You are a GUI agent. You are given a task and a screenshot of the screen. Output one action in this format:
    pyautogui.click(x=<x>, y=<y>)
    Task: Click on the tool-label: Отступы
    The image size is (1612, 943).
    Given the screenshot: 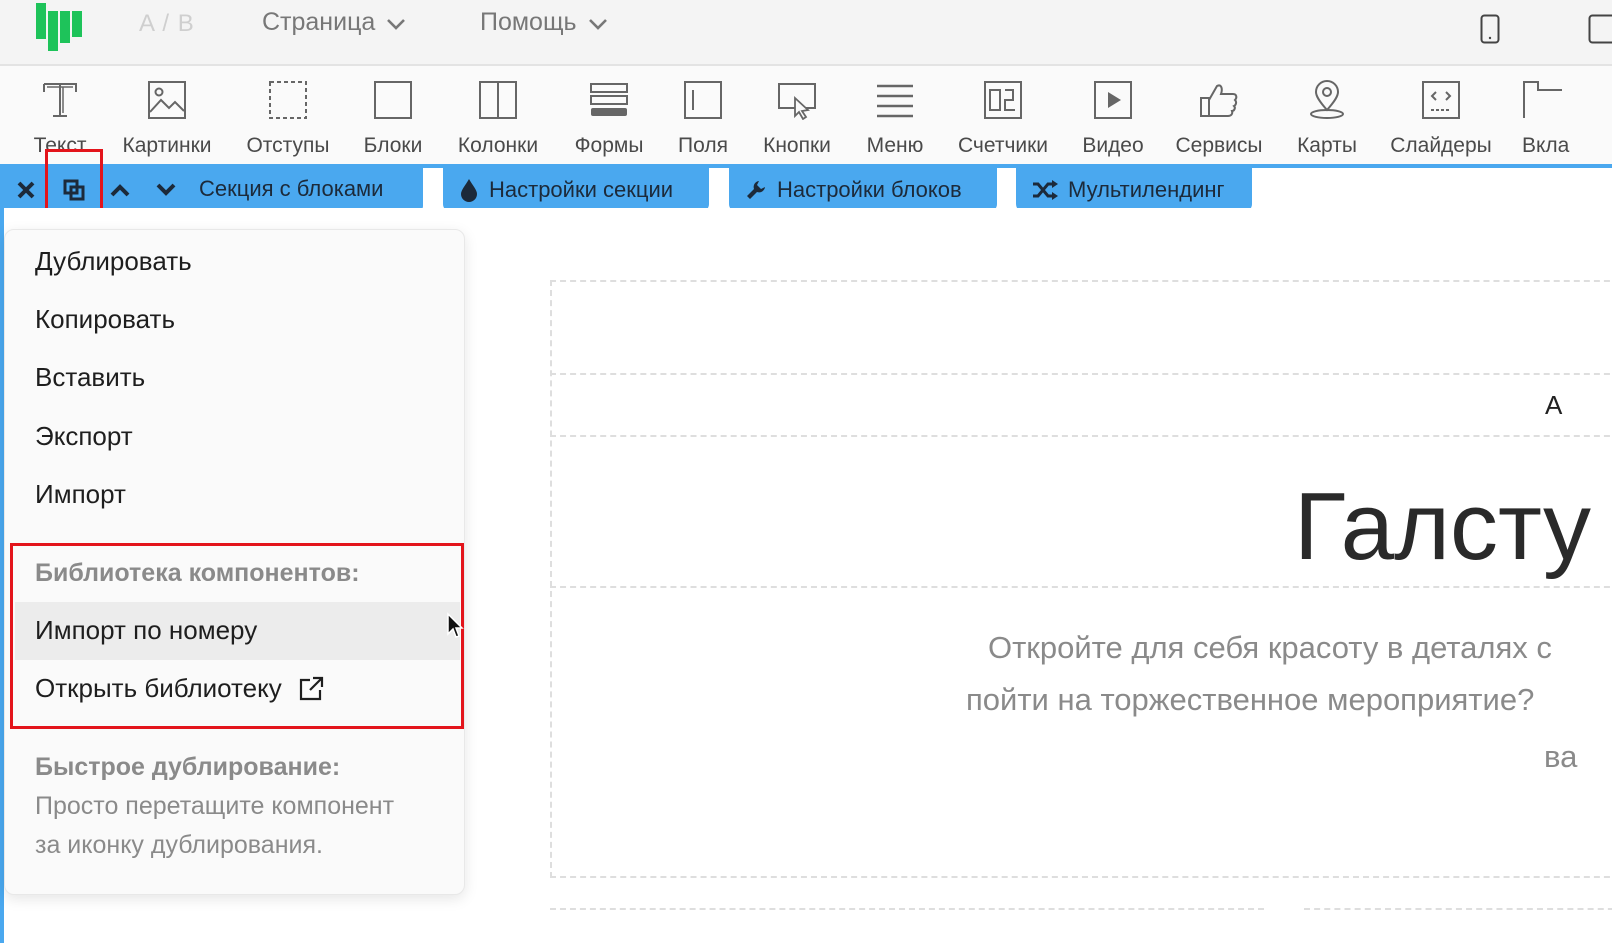 What is the action you would take?
    pyautogui.click(x=288, y=145)
    